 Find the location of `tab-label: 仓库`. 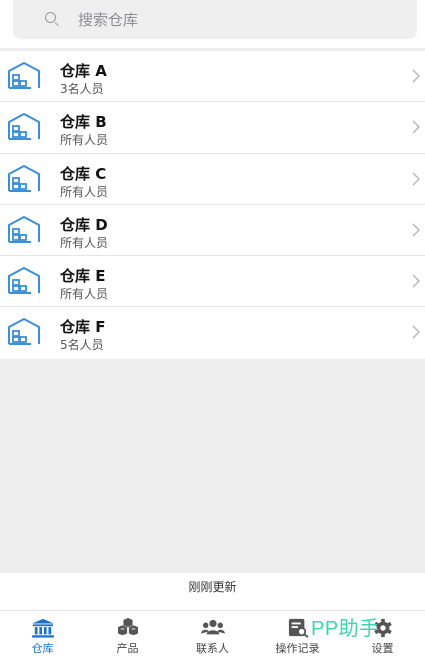

tab-label: 仓库 is located at coordinates (42, 648).